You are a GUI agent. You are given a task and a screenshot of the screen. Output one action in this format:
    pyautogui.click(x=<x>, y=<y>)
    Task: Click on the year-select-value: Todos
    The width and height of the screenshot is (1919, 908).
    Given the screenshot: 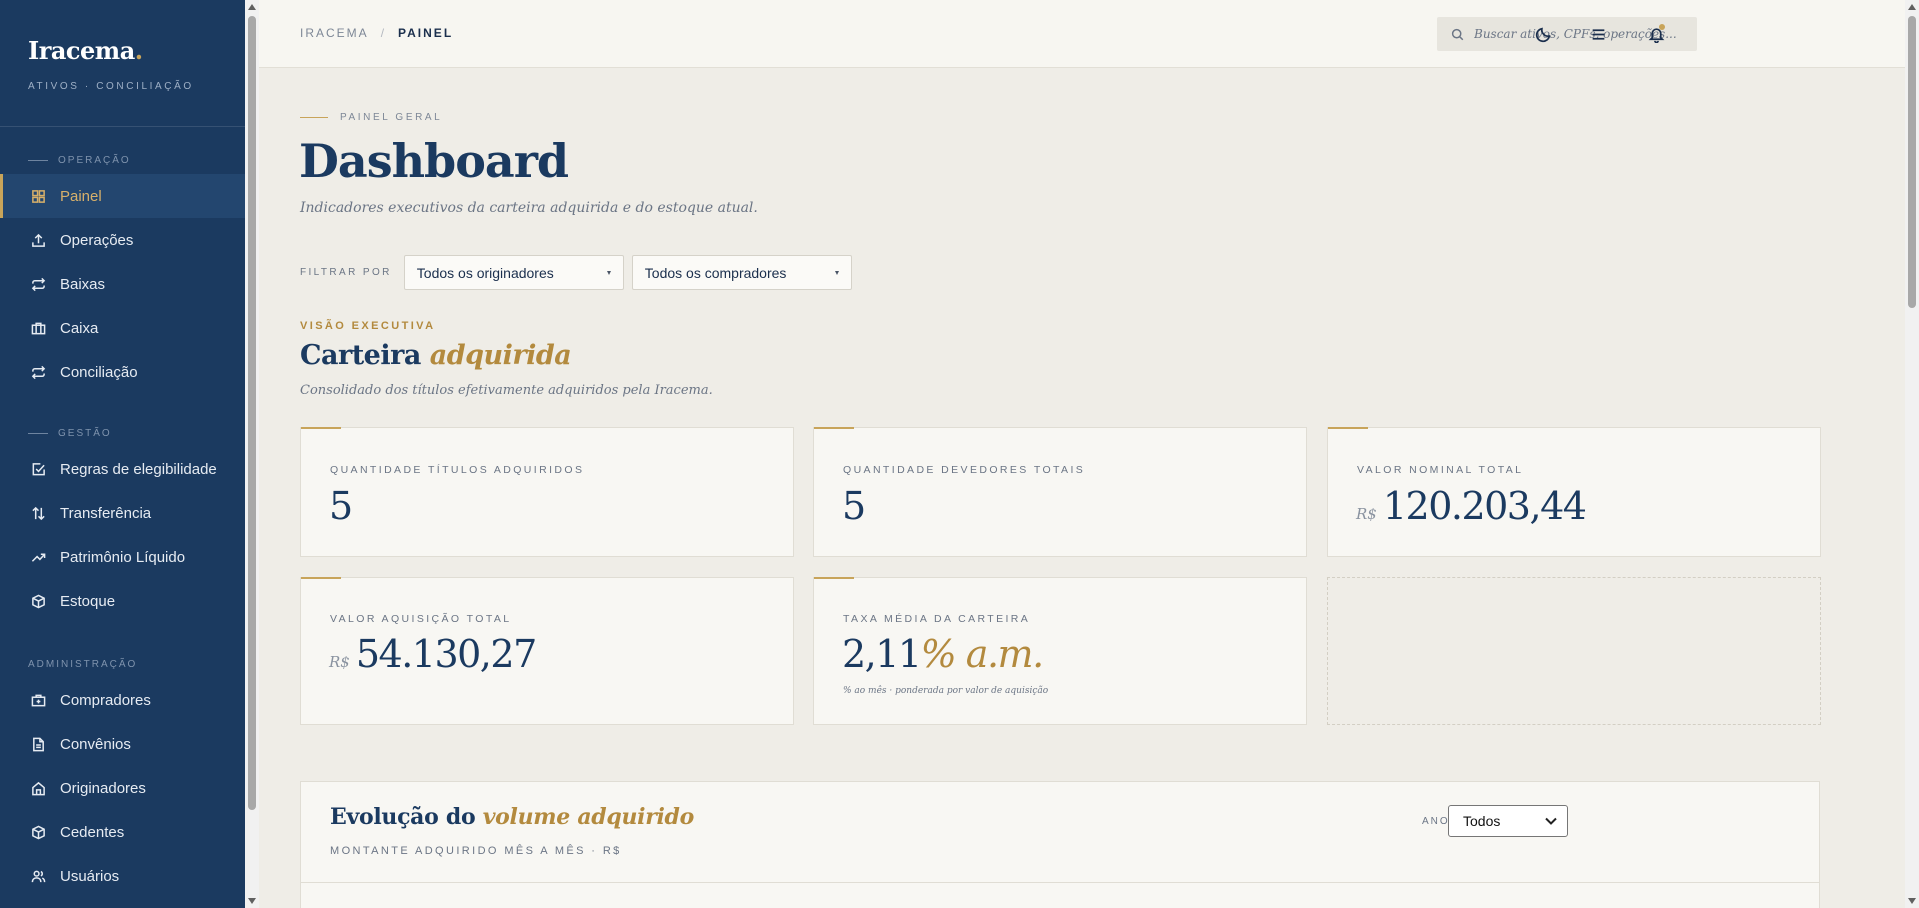 What is the action you would take?
    pyautogui.click(x=1482, y=821)
    